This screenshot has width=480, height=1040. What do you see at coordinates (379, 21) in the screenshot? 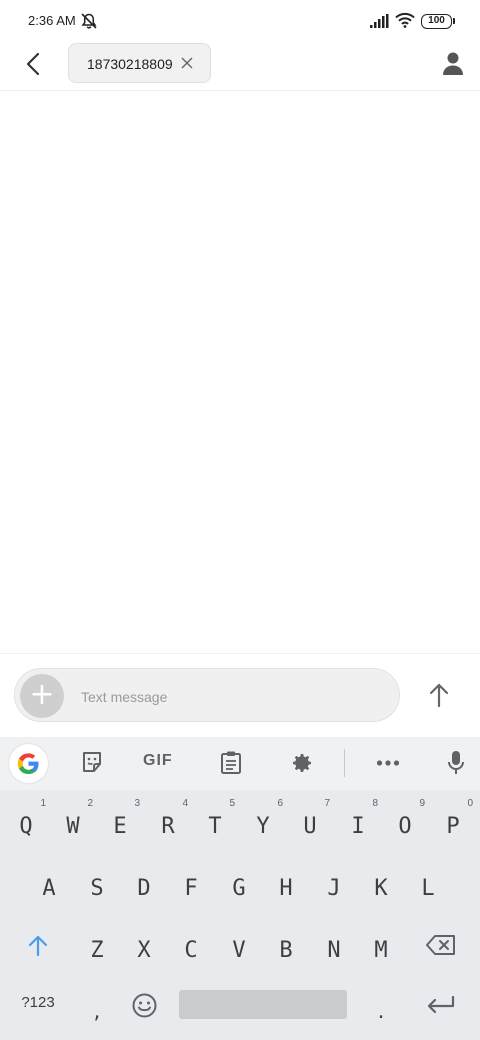
I see `signal-icon` at bounding box center [379, 21].